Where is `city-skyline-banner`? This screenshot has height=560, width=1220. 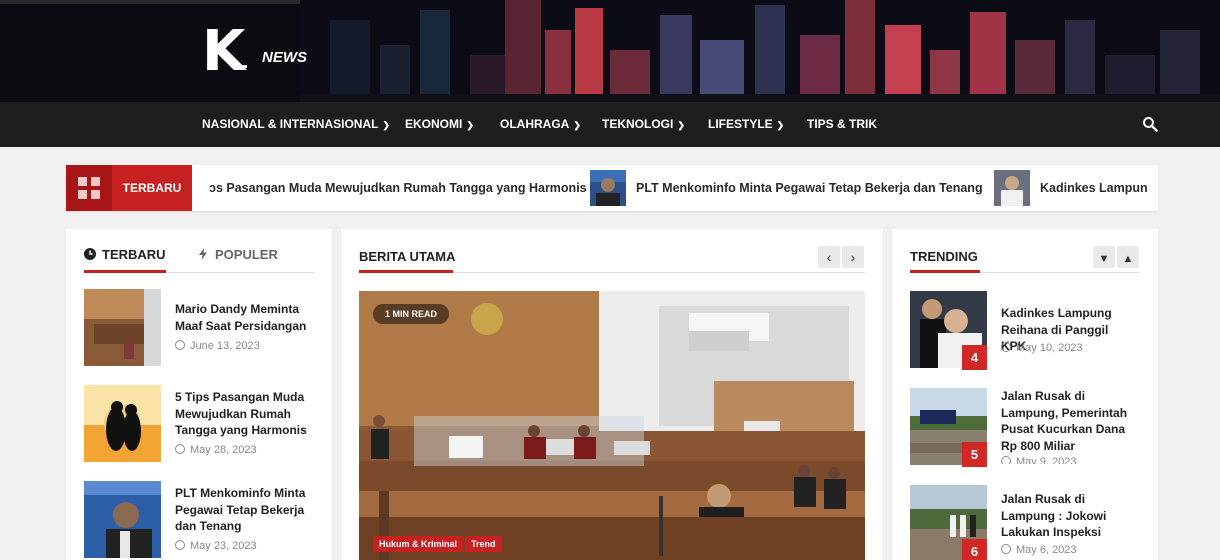 city-skyline-banner is located at coordinates (760, 51).